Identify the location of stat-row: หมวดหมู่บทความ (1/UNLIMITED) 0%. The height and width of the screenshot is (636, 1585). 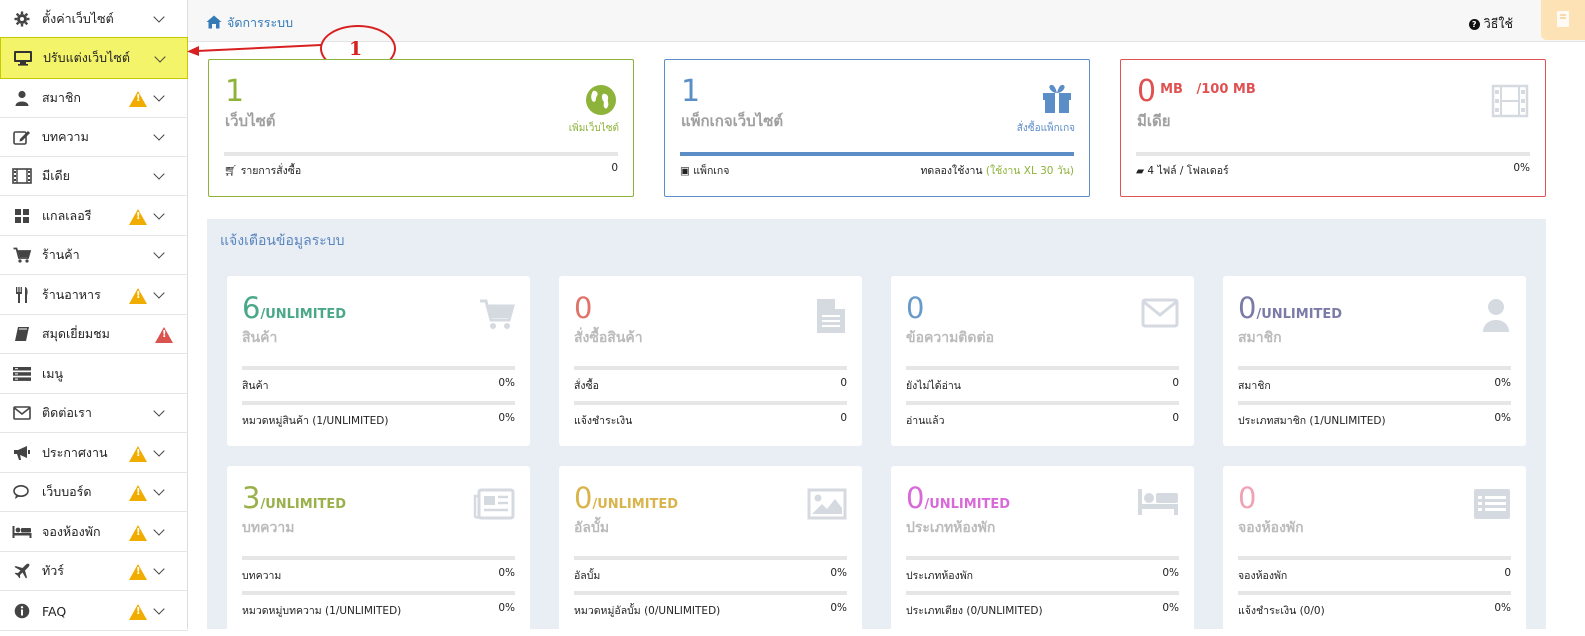
(378, 610).